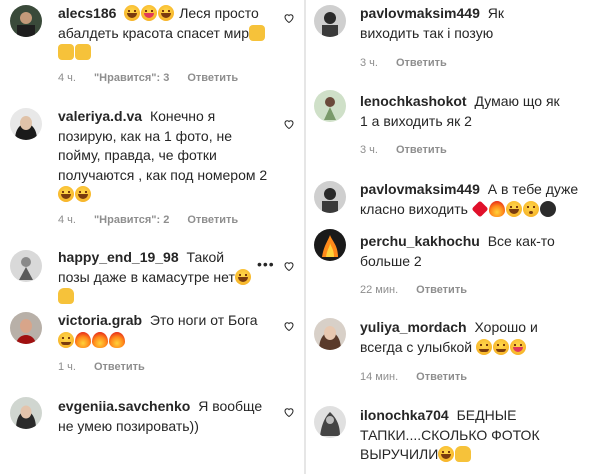 The height and width of the screenshot is (474, 611). I want to click on comment-text: pavlovmaksim449 Як виходить так і позую, so click(460, 23).